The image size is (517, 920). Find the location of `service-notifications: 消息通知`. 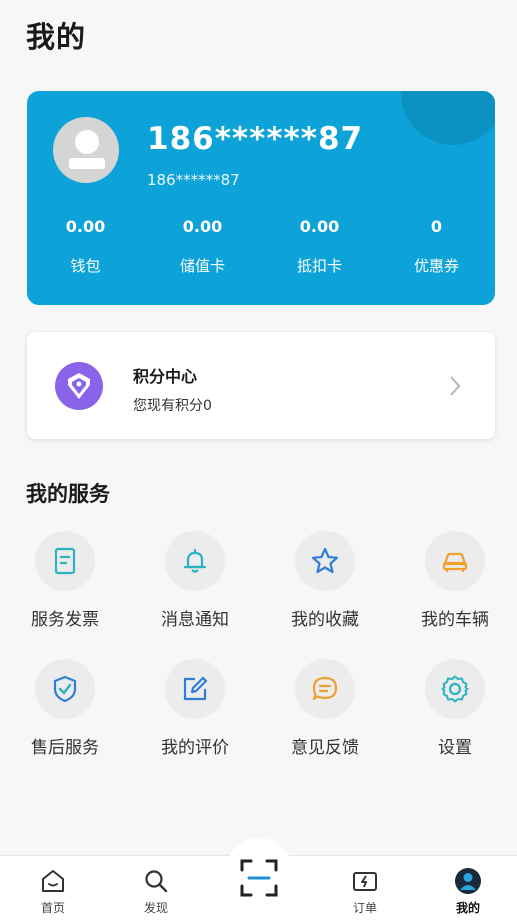

service-notifications: 消息通知 is located at coordinates (195, 586).